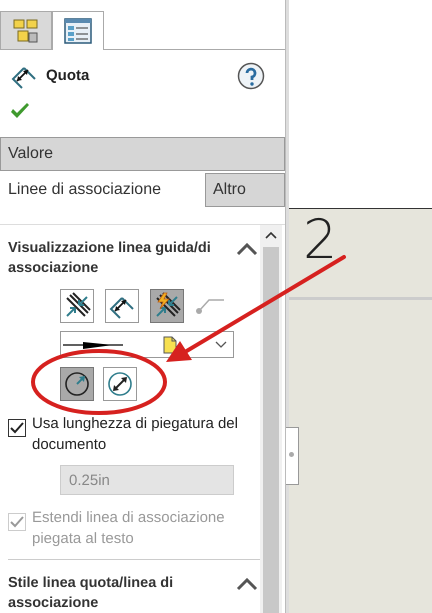  Describe the element at coordinates (320, 240) in the screenshot. I see `dimension-text: 2` at that location.